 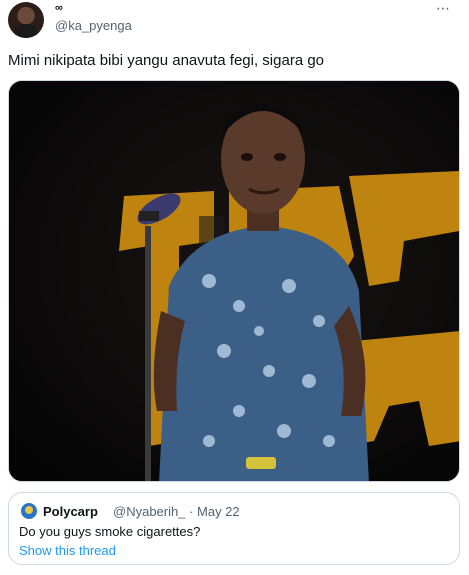 I want to click on show-thread-link: Show this thread, so click(x=67, y=550).